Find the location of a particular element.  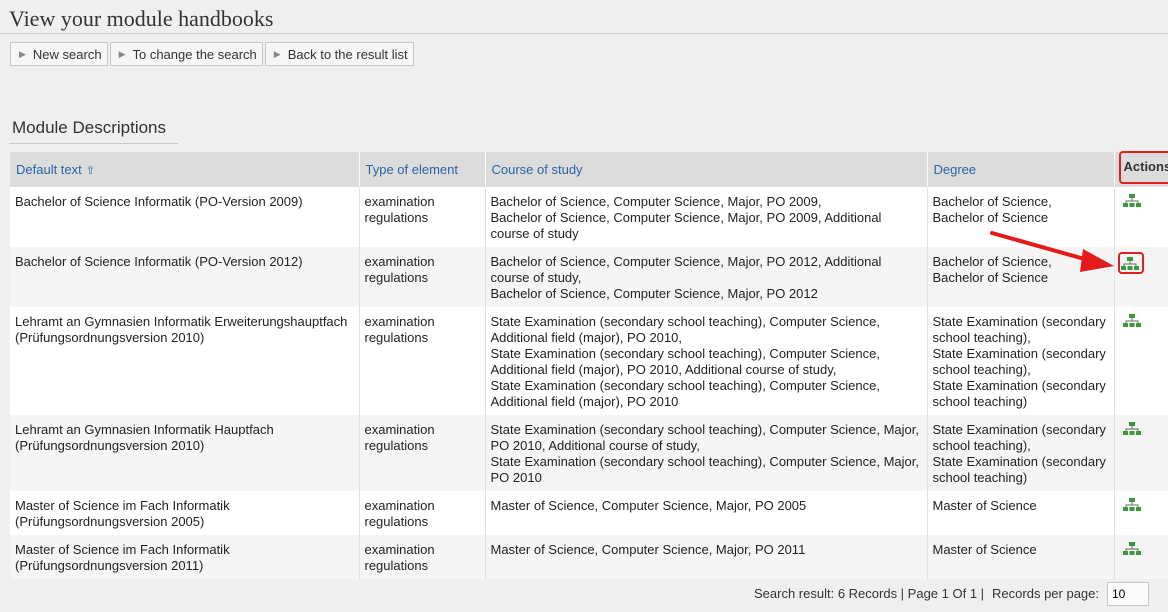

section-divider is located at coordinates (93, 143).